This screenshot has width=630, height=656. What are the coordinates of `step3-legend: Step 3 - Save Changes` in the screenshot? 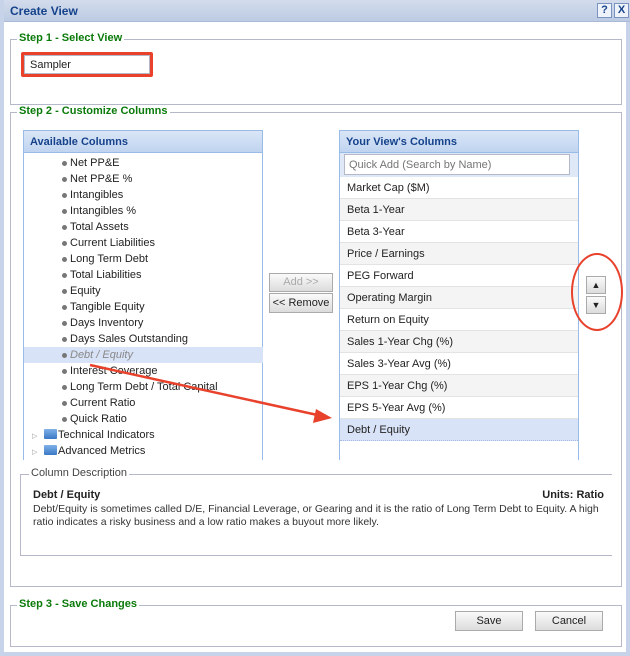 It's located at (78, 604).